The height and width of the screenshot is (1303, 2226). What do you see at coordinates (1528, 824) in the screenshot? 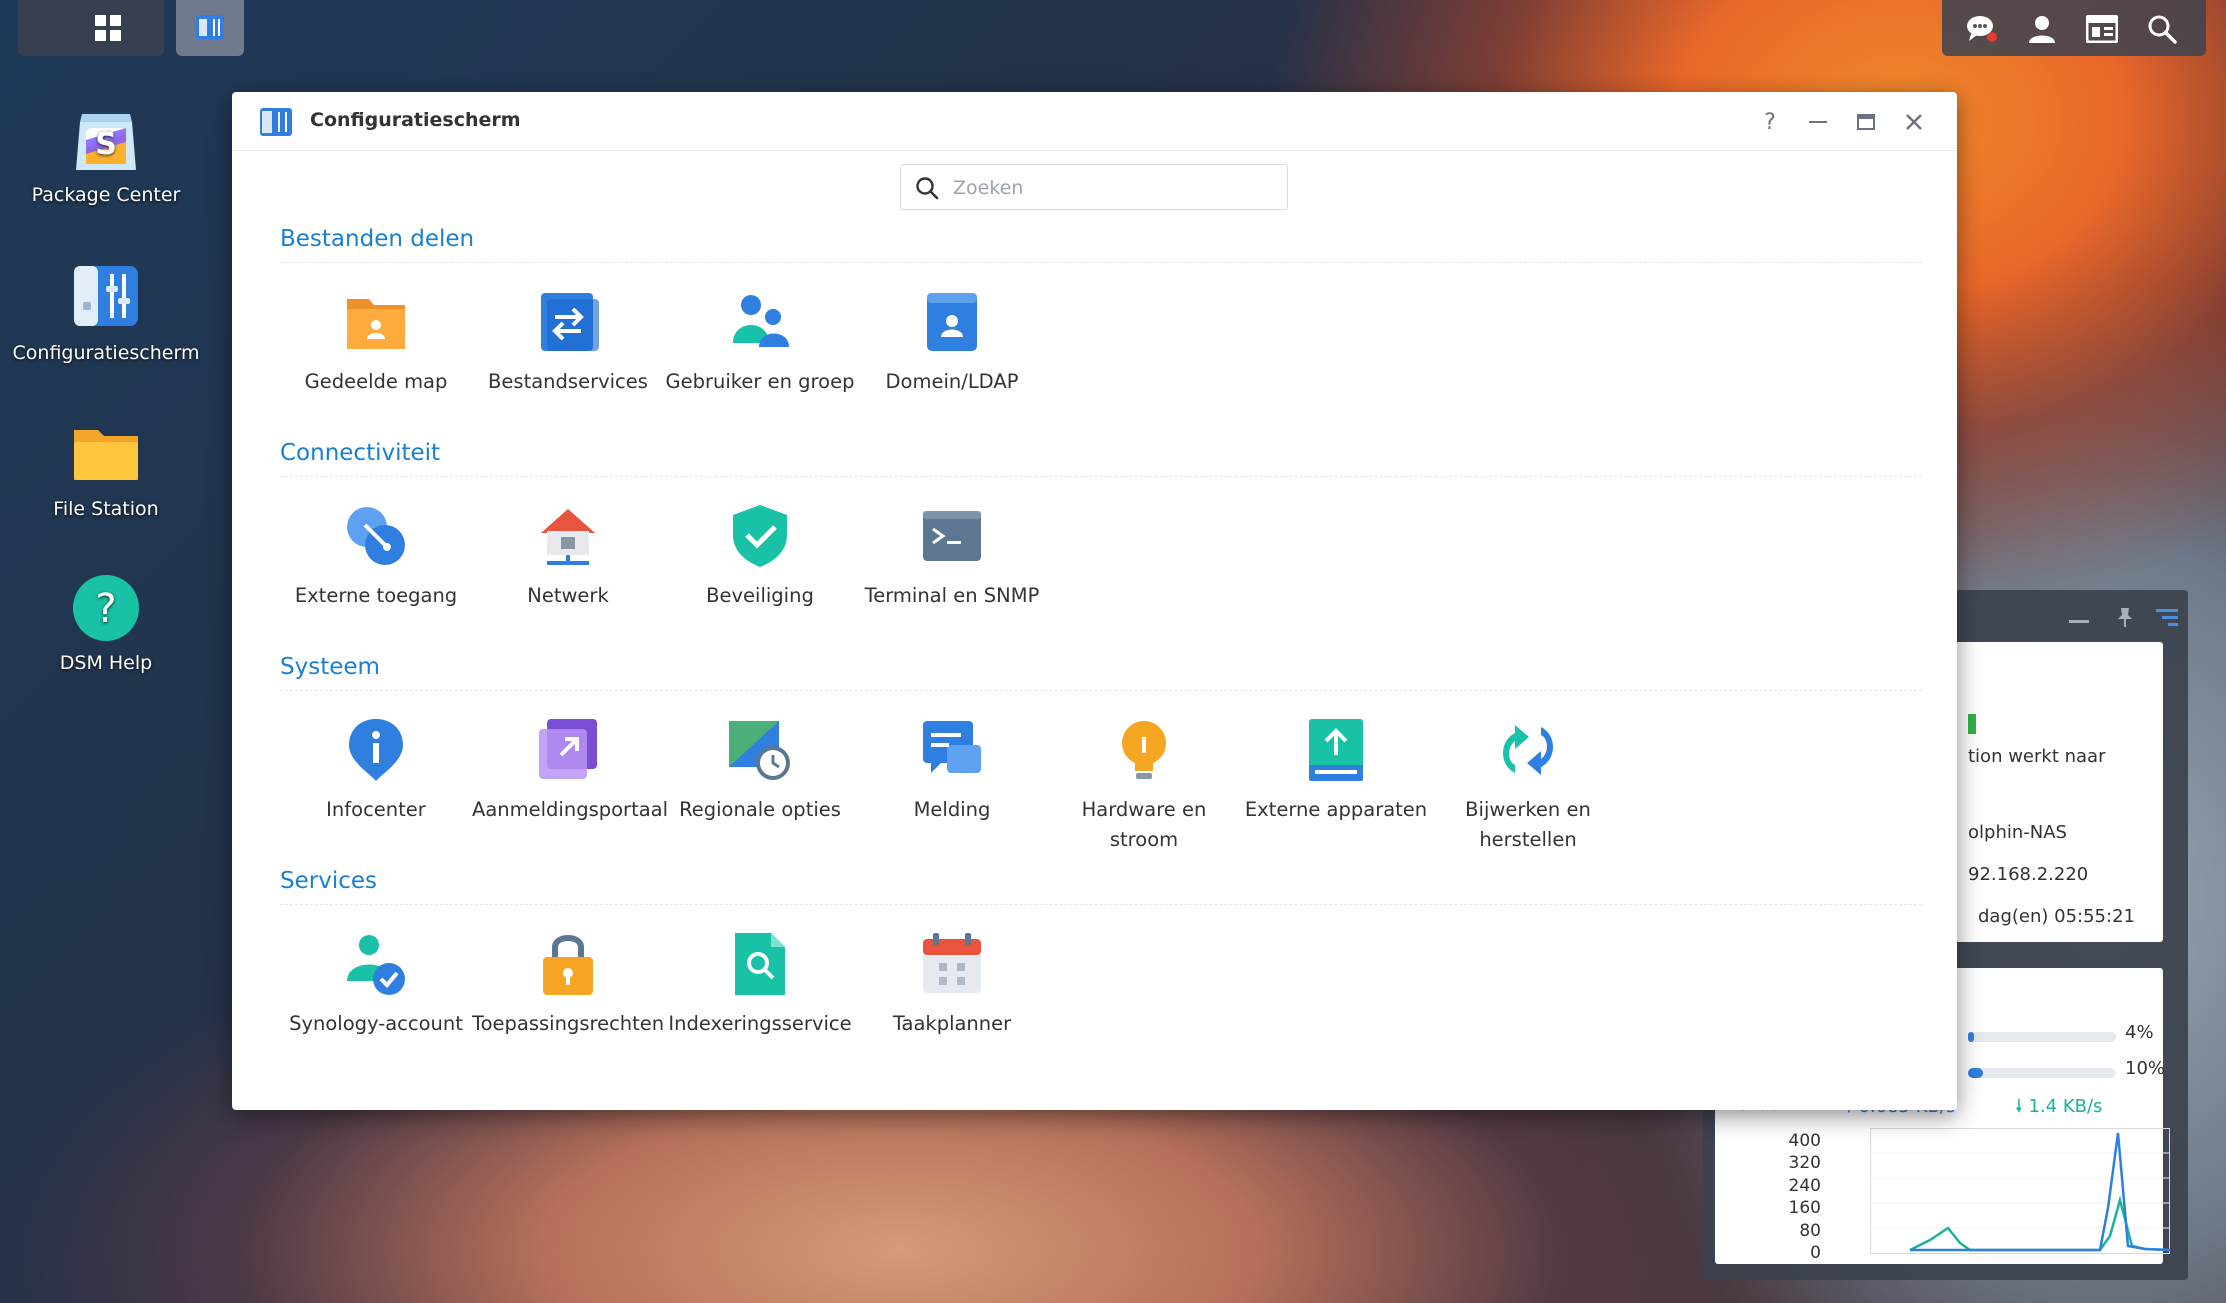
I see `item-label: Bijwerken en herstellen` at bounding box center [1528, 824].